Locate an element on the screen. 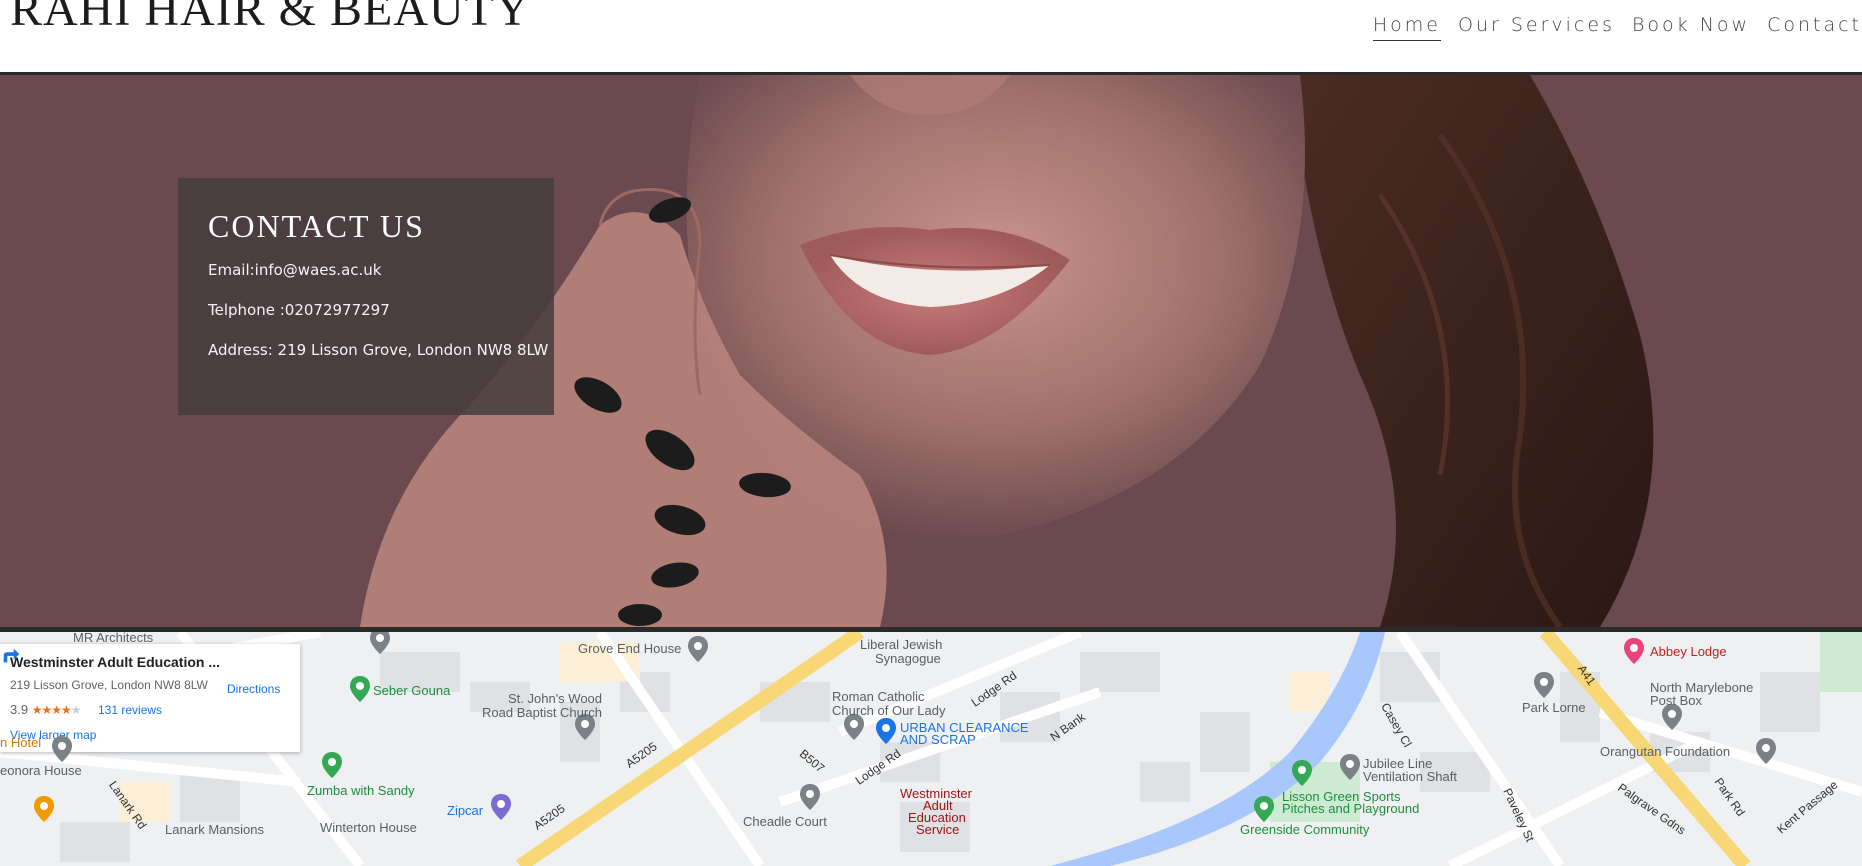 The width and height of the screenshot is (1862, 866). directions-icon is located at coordinates (11, 655).